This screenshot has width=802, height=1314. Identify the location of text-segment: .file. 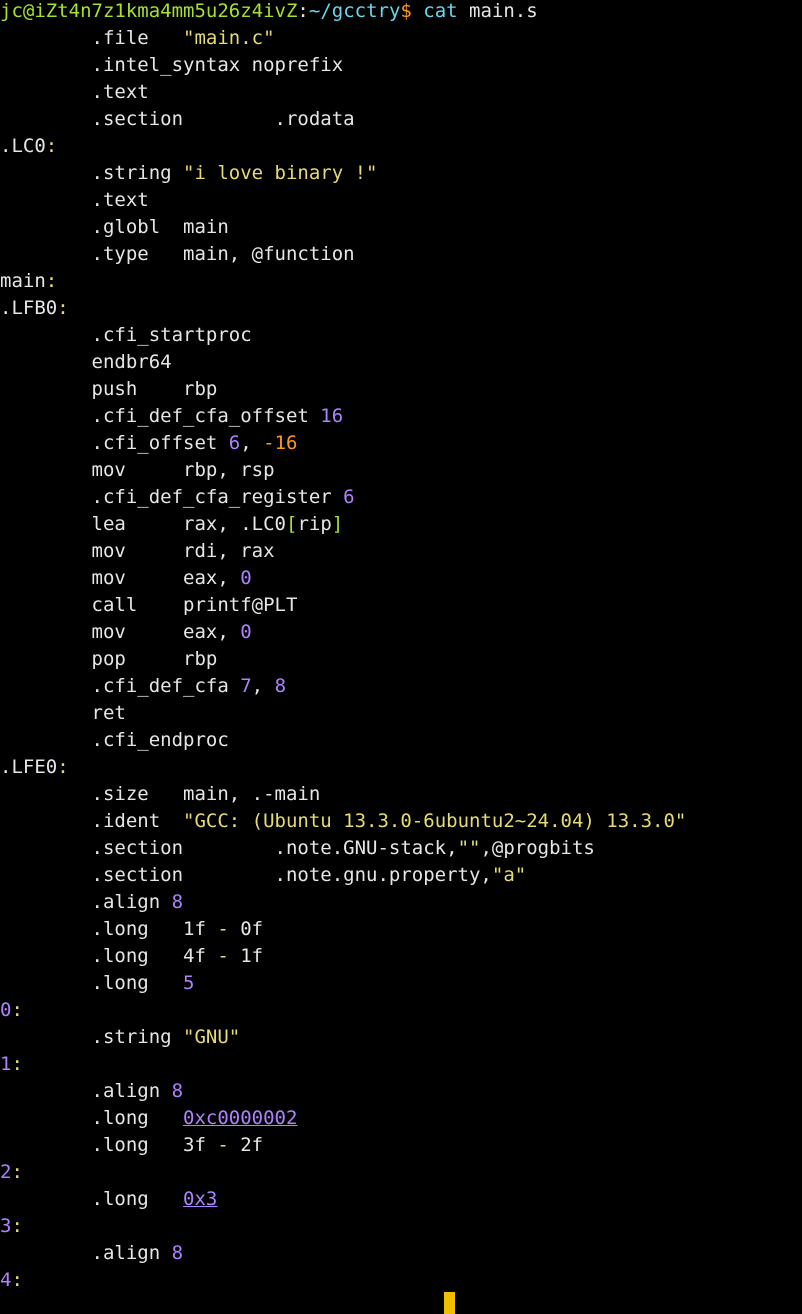
(92, 38).